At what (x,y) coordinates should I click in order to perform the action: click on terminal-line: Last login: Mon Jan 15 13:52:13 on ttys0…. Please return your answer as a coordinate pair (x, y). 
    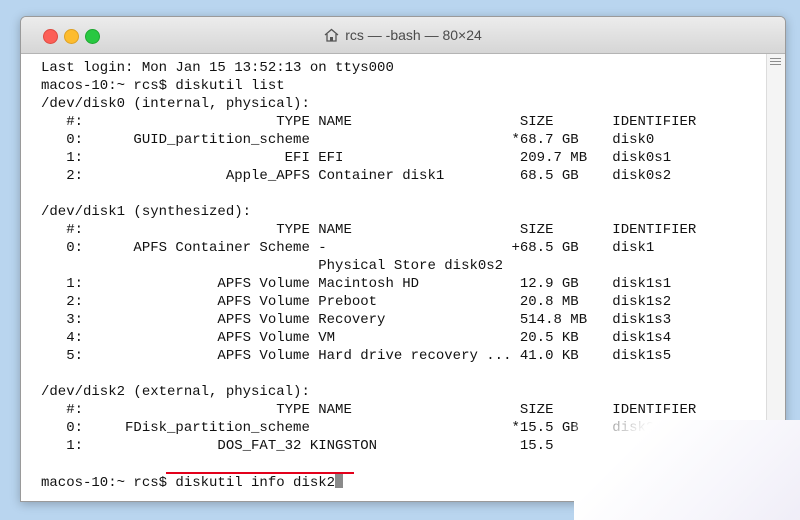
    Looking at the image, I should click on (217, 68).